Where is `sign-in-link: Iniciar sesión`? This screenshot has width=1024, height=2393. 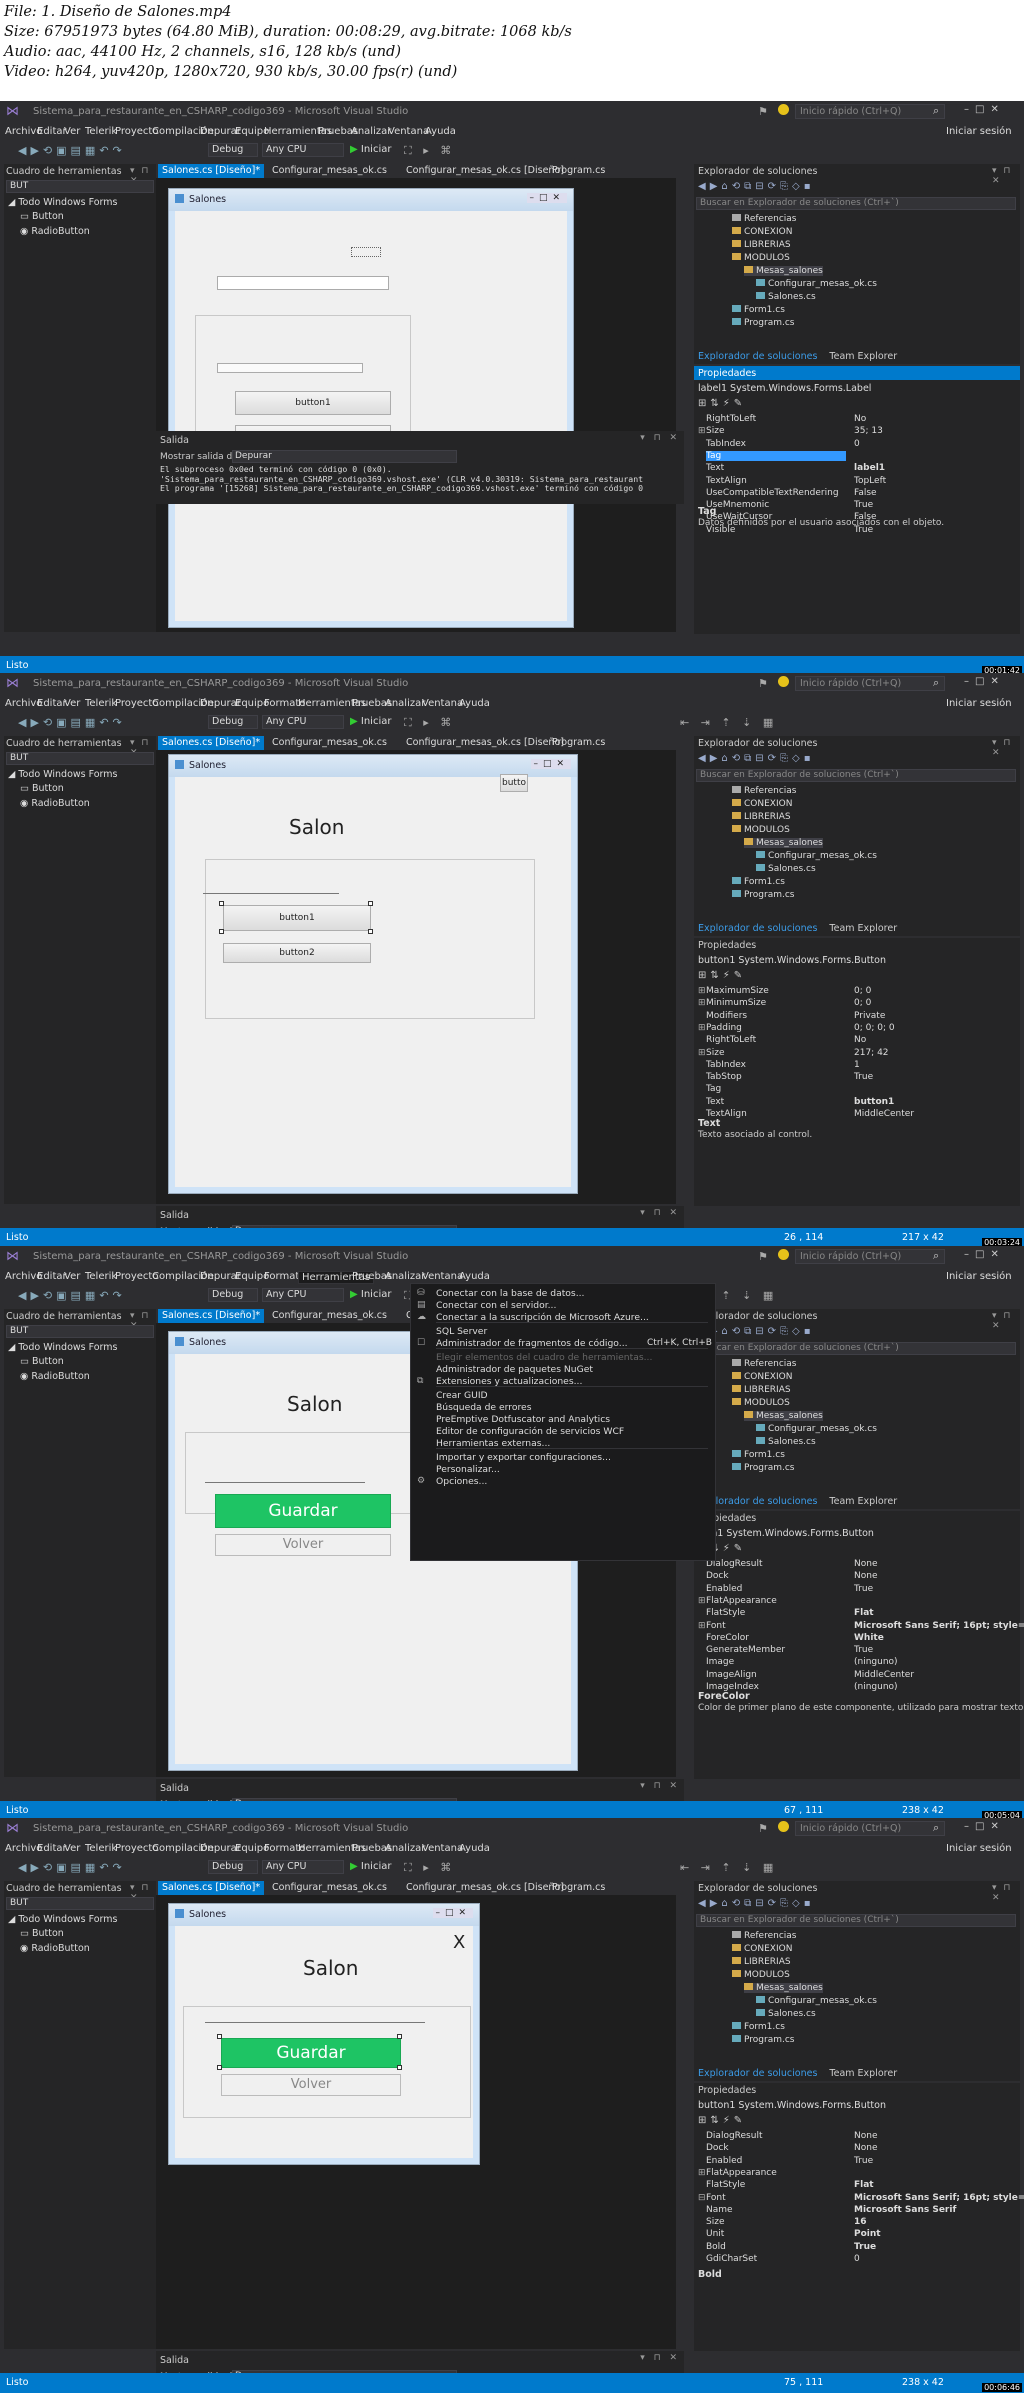 sign-in-link: Iniciar sesión is located at coordinates (979, 1276).